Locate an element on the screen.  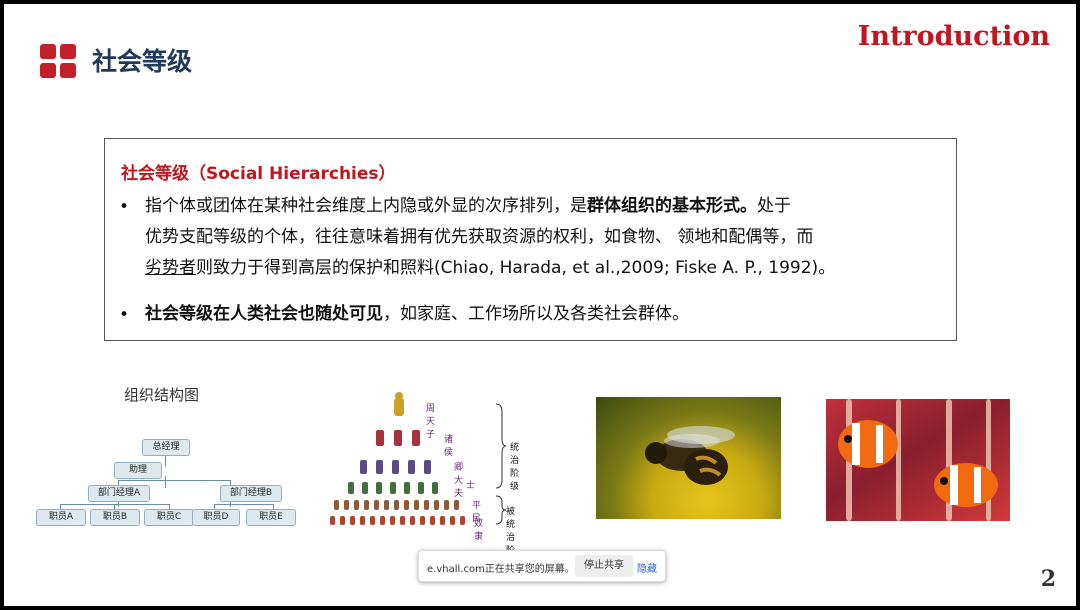
ruling-class-label: 统治阶级 is located at coordinates (515, 467).